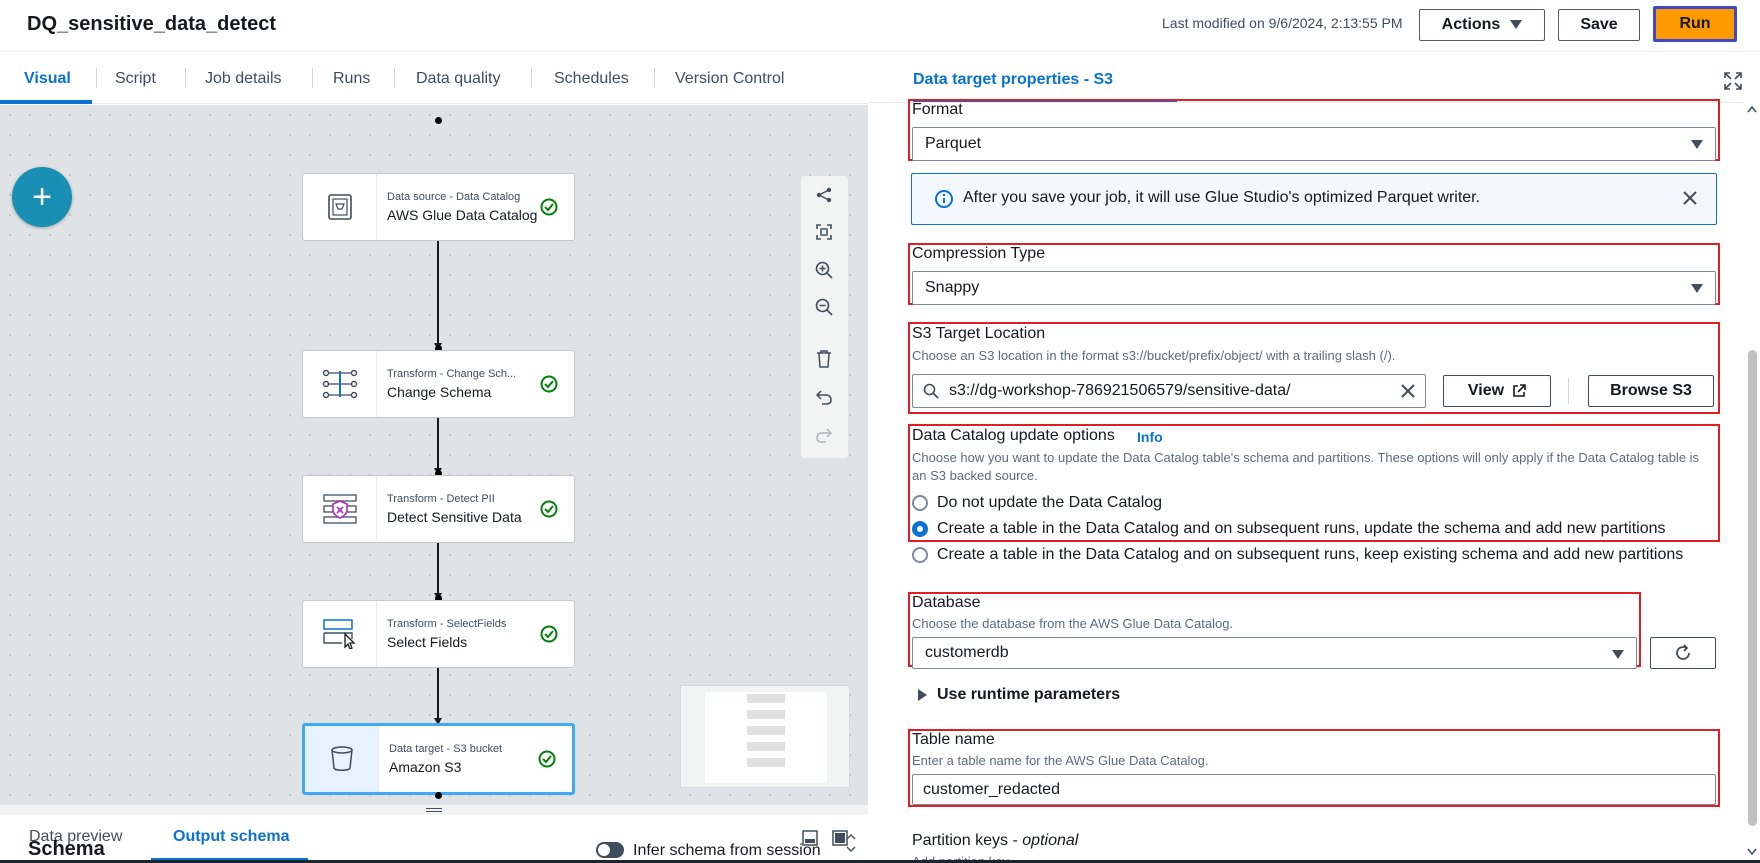 This screenshot has height=863, width=1760. Describe the element at coordinates (923, 695) in the screenshot. I see `caret-right-icon` at that location.